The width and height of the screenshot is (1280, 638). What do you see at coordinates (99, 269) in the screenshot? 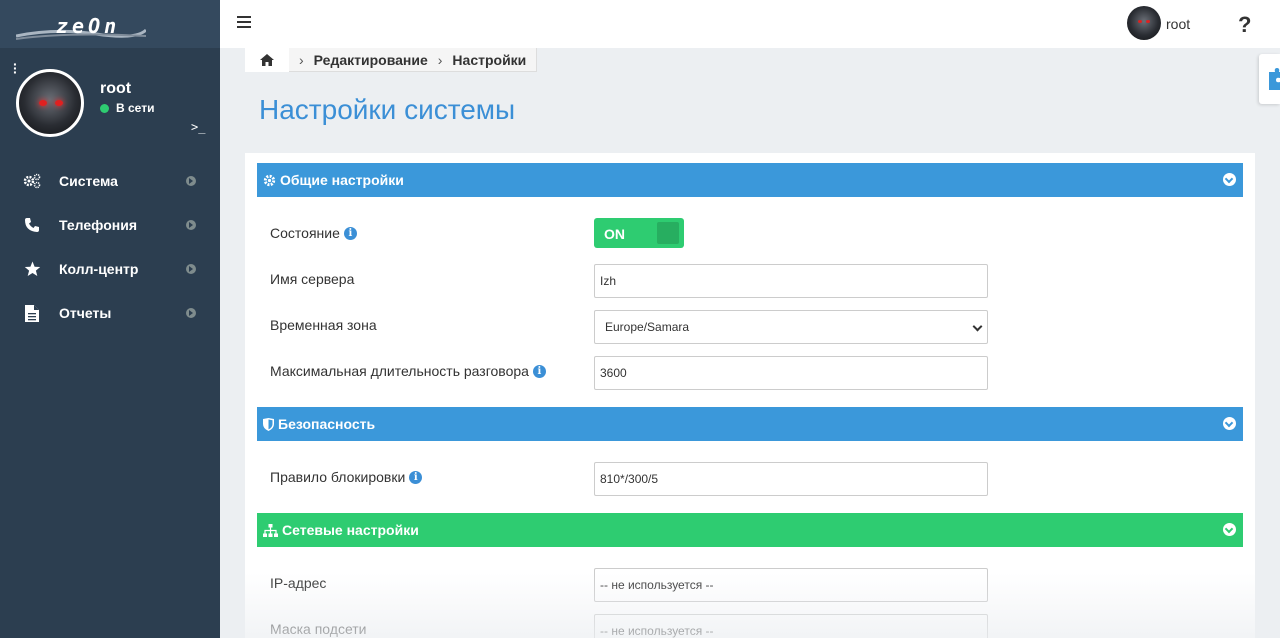
I see `sidebar-item-label: Колл-центр` at bounding box center [99, 269].